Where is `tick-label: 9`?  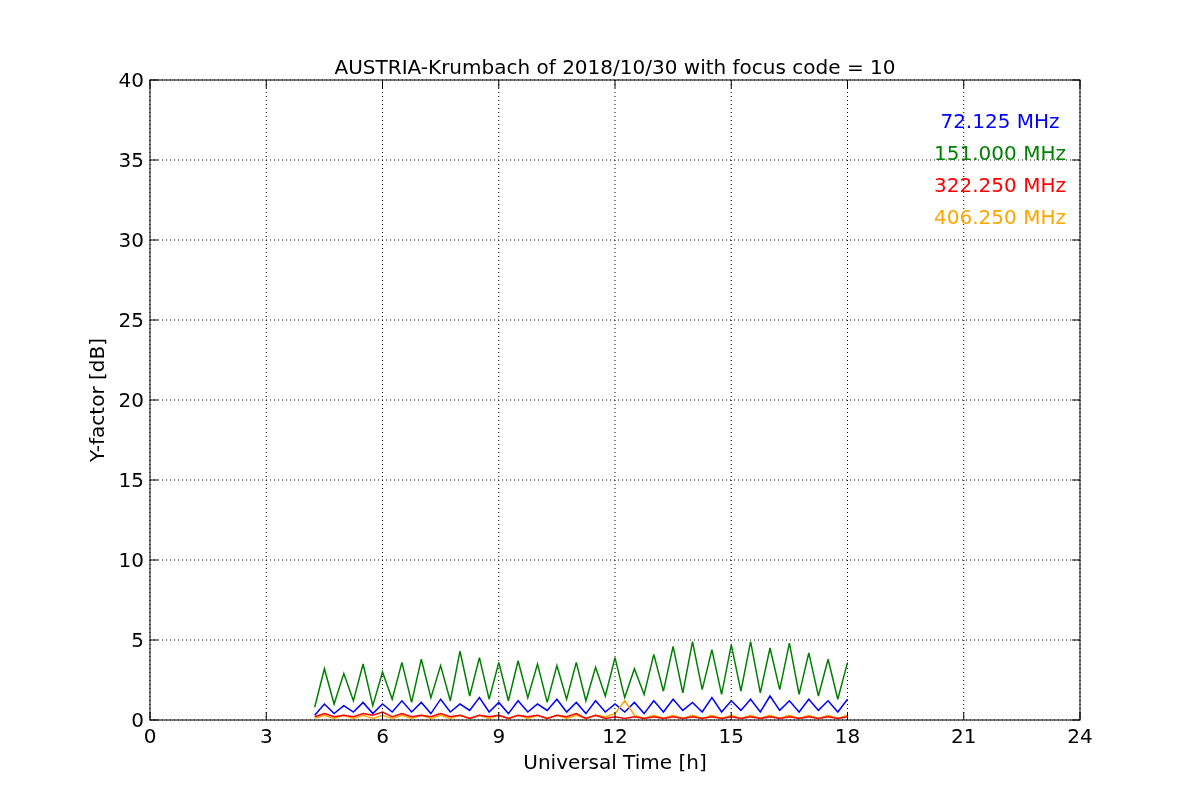 tick-label: 9 is located at coordinates (499, 736).